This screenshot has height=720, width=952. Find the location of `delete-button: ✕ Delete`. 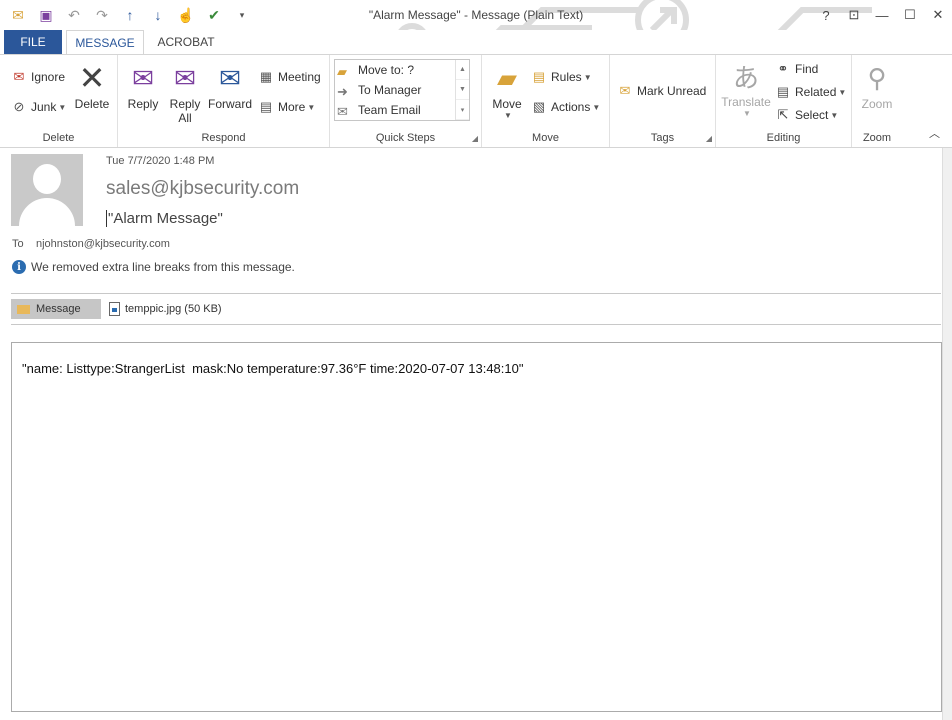

delete-button: ✕ Delete is located at coordinates (92, 85).